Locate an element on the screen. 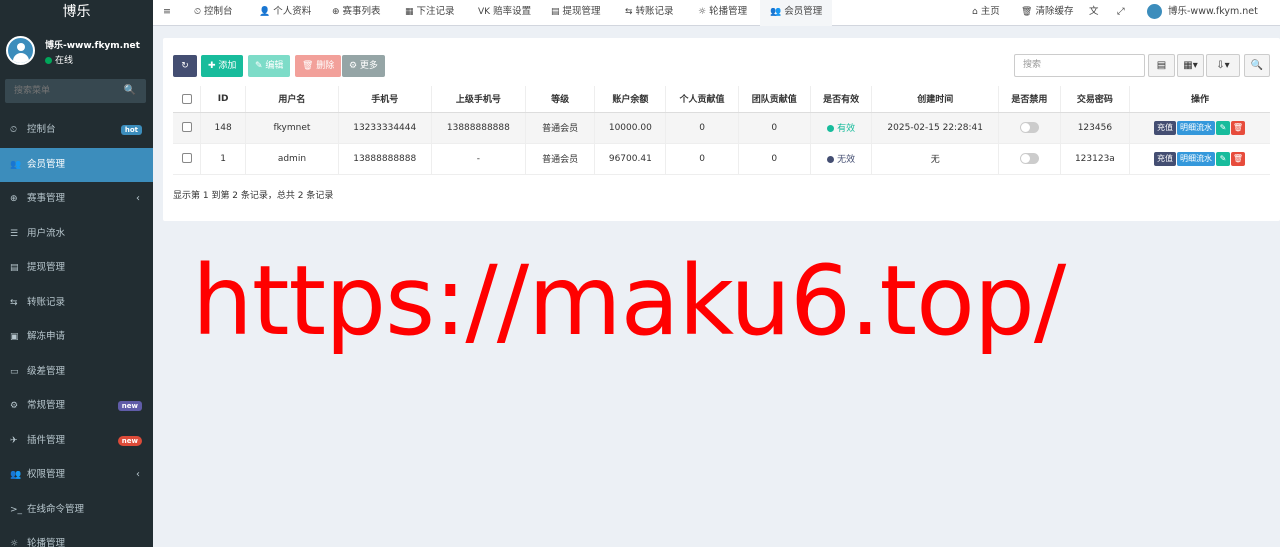  rocket-icon: ✈ is located at coordinates (14, 440).